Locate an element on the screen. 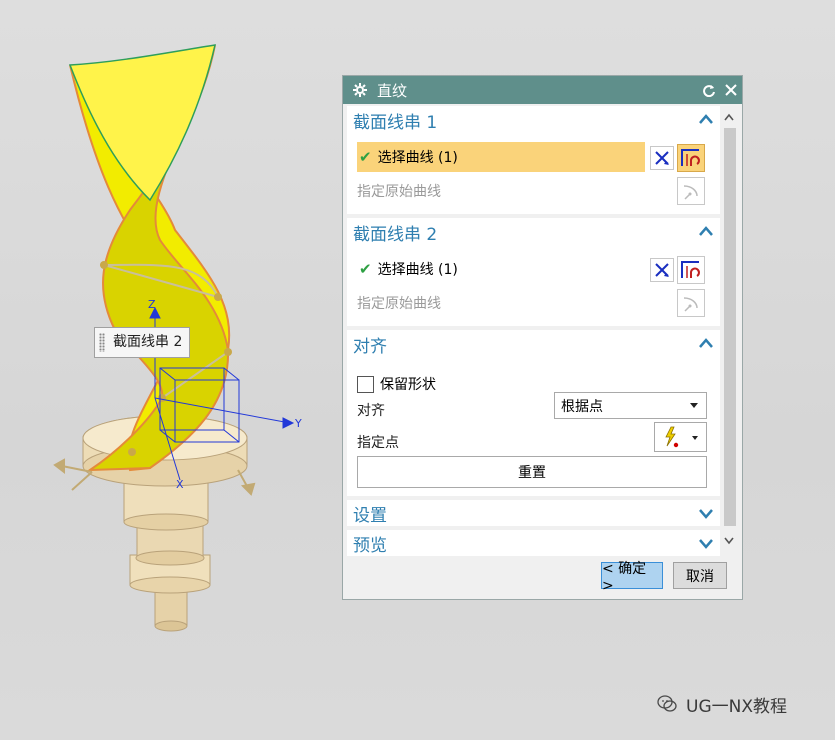 The width and height of the screenshot is (835, 740). section-string-1-group: 截面线串 1 ✔ 选择曲线 (1) 指定原始曲线 is located at coordinates (533, 160).